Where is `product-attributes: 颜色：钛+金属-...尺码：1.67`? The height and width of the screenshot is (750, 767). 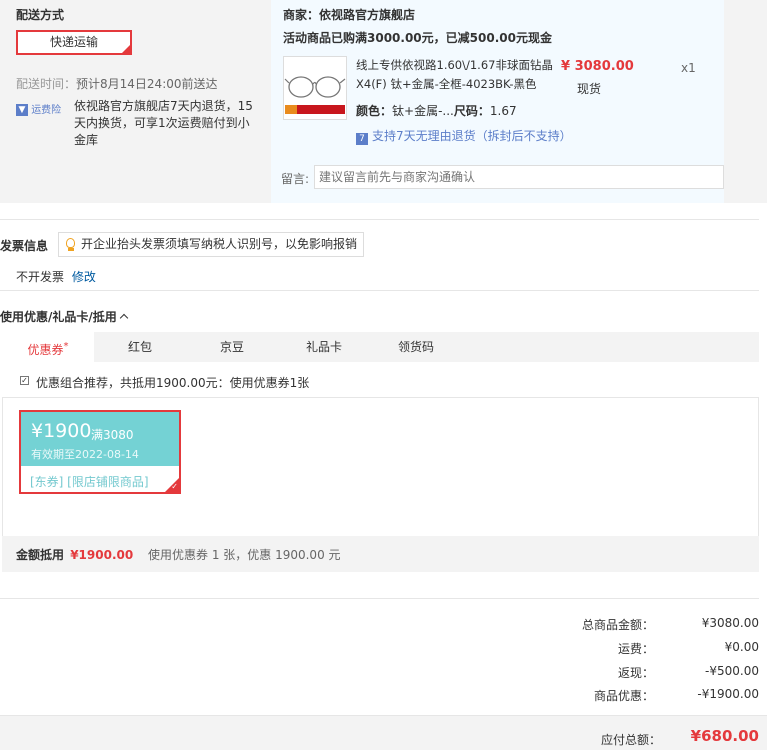
product-attributes: 颜色：钛+金属-...尺码：1.67 is located at coordinates (436, 110).